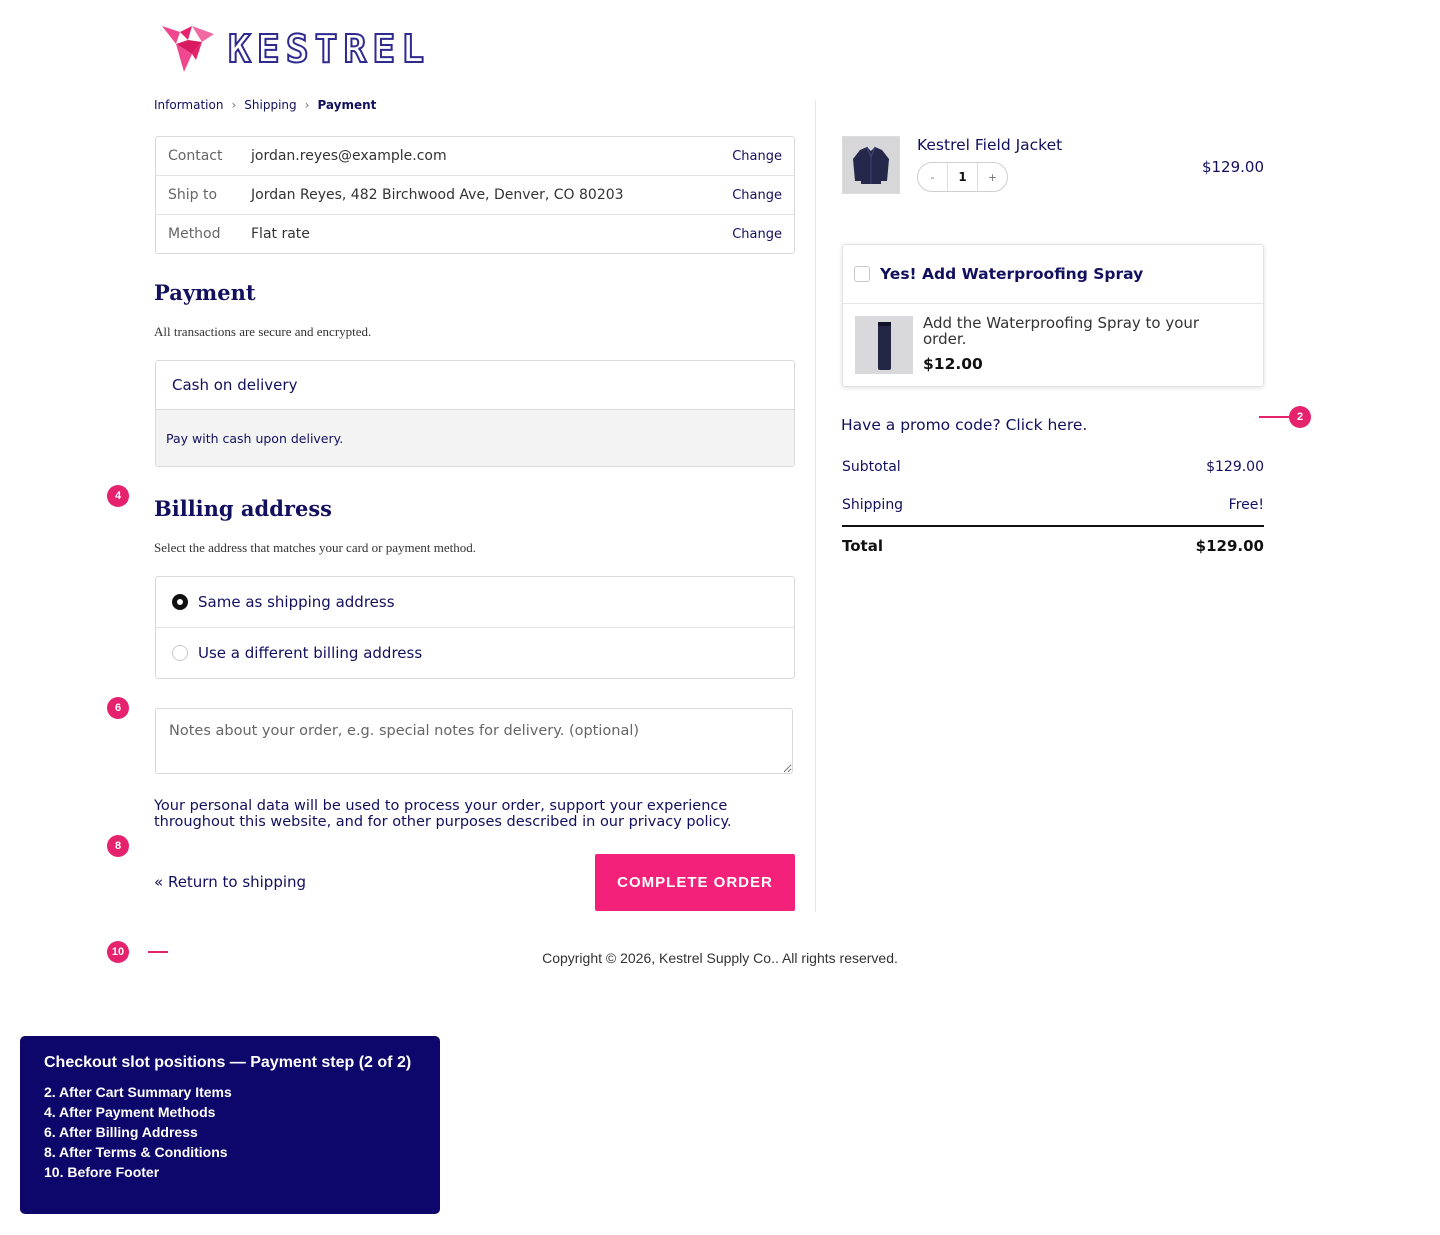 The image size is (1440, 1235). Describe the element at coordinates (474, 741) in the screenshot. I see `order-notes-field` at that location.